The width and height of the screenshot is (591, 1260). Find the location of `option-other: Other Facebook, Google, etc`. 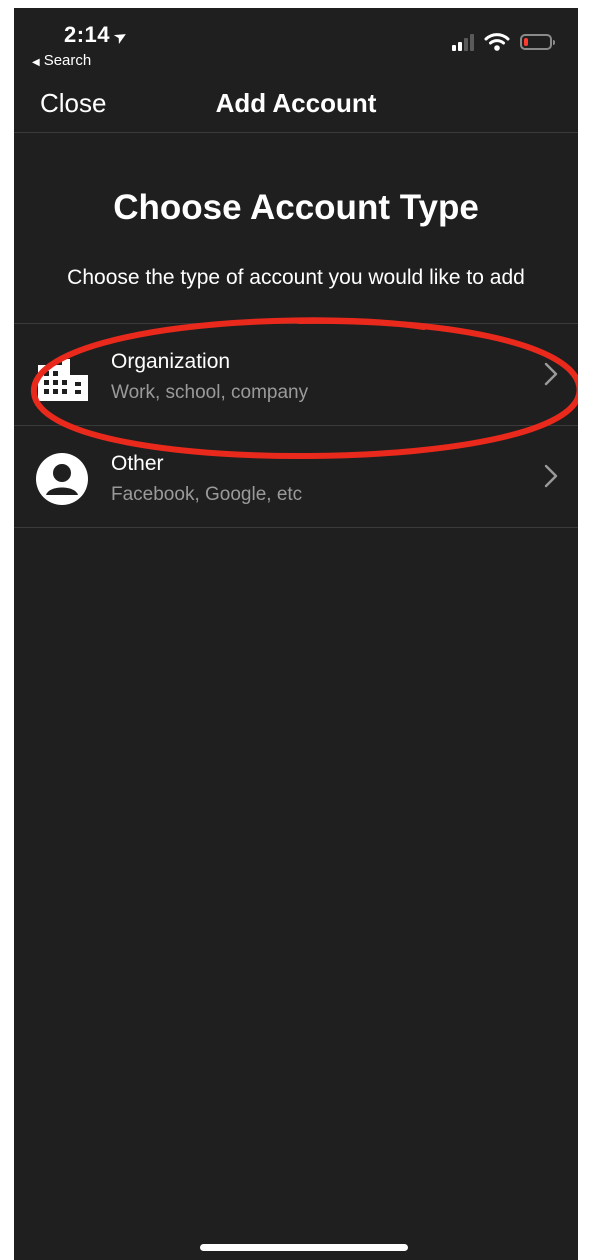

option-other: Other Facebook, Google, etc is located at coordinates (296, 477).